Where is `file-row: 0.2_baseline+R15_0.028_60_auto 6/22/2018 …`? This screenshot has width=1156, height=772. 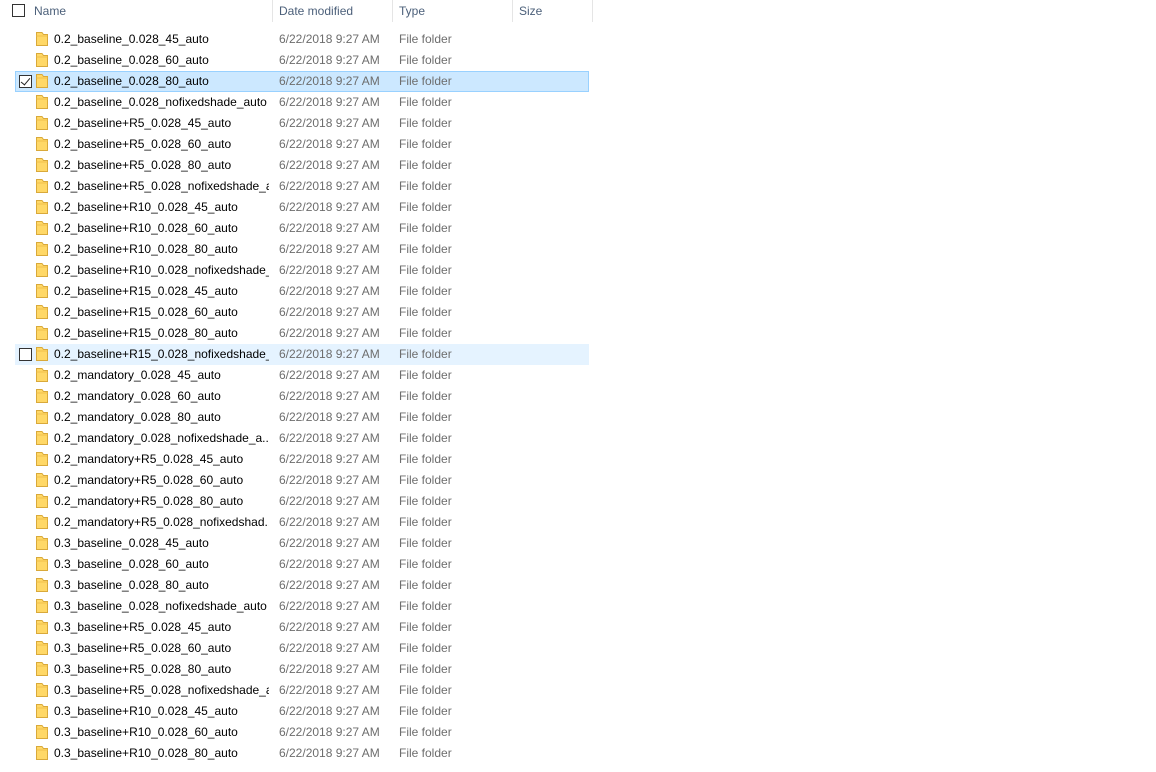
file-row: 0.2_baseline+R15_0.028_60_auto 6/22/2018 … is located at coordinates (295, 312).